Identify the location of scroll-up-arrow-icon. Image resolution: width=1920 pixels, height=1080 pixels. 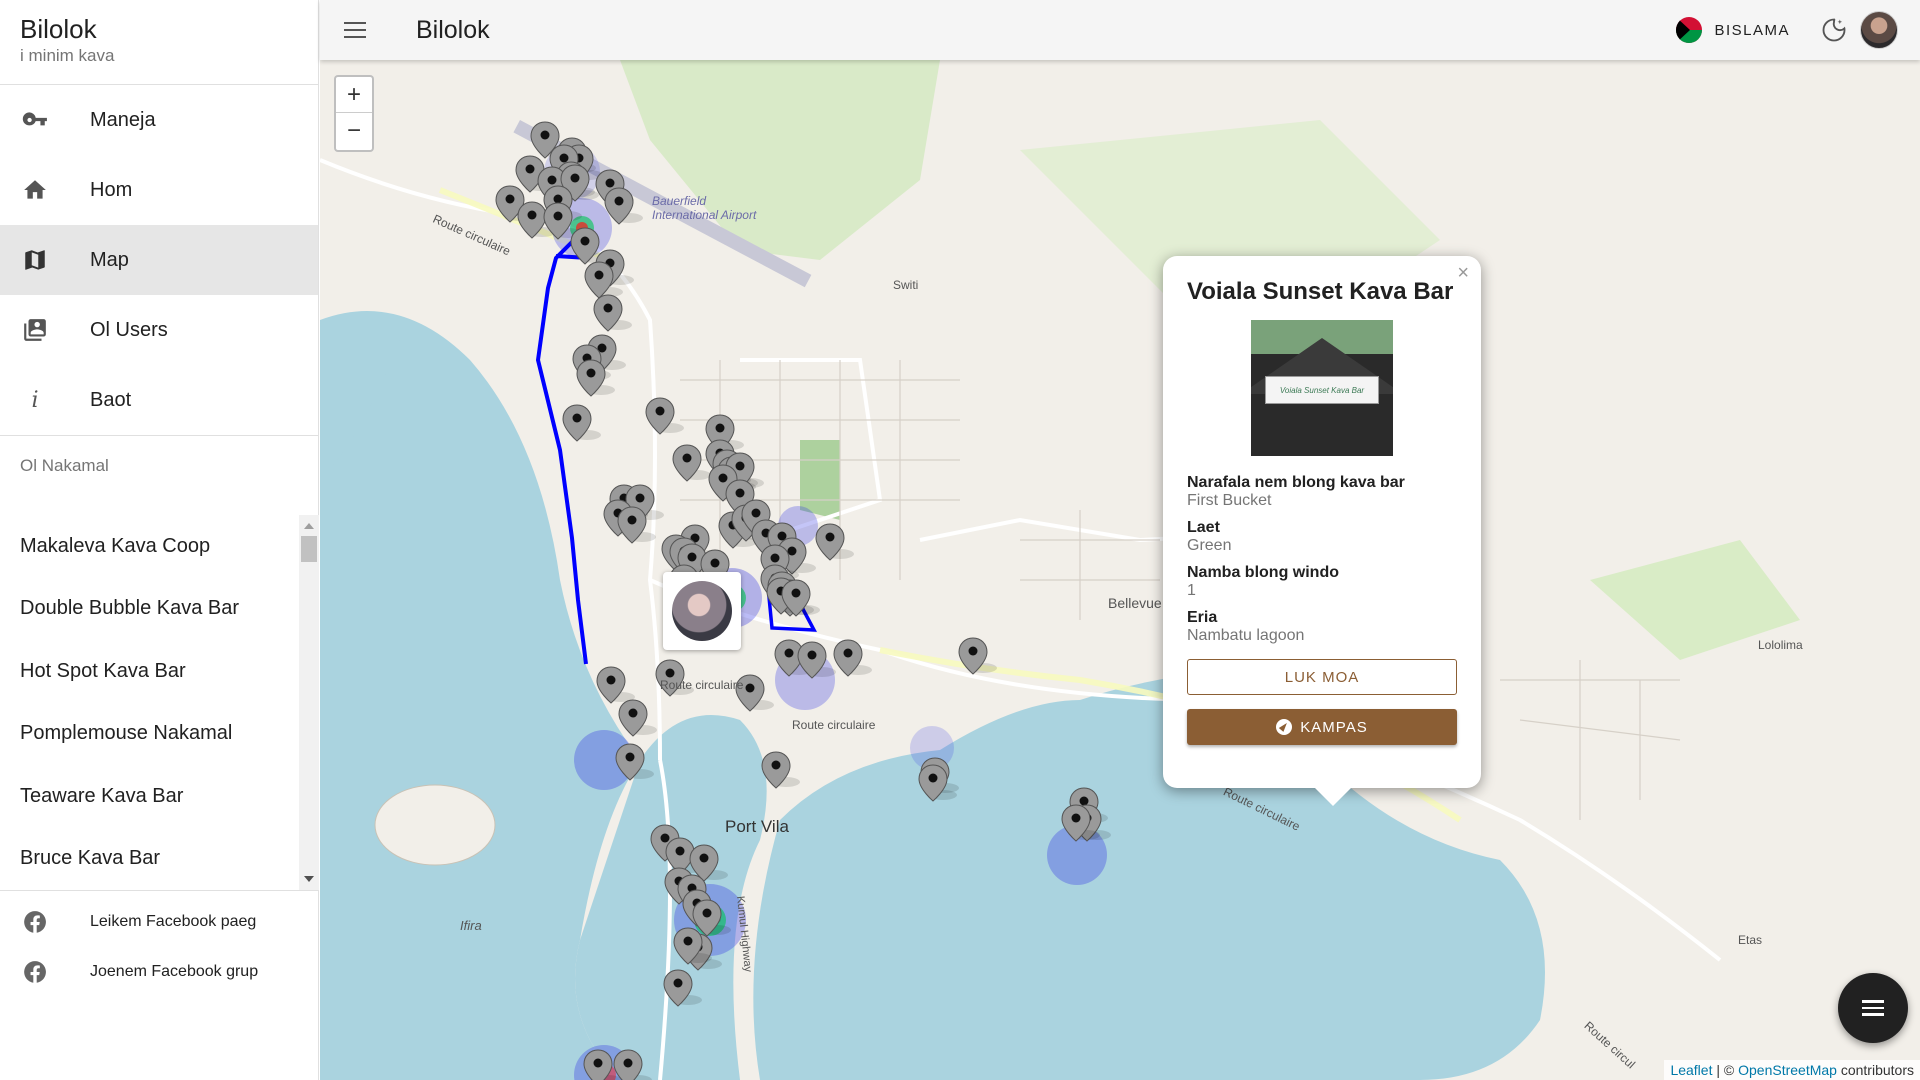
(309, 526).